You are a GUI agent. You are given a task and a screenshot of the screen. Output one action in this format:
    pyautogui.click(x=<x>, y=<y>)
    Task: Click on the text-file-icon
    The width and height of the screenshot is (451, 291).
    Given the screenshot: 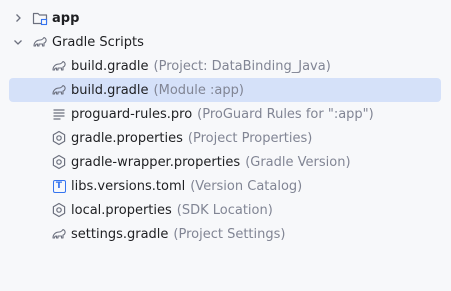 What is the action you would take?
    pyautogui.click(x=59, y=114)
    